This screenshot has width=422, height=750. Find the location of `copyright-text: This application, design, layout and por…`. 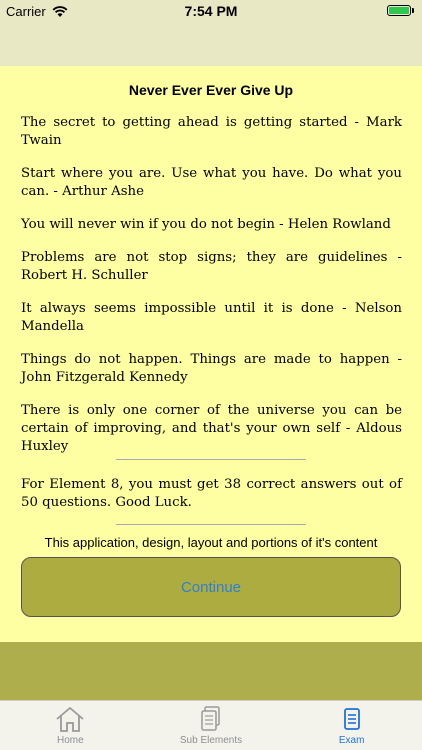

copyright-text: This application, design, layout and por… is located at coordinates (211, 542).